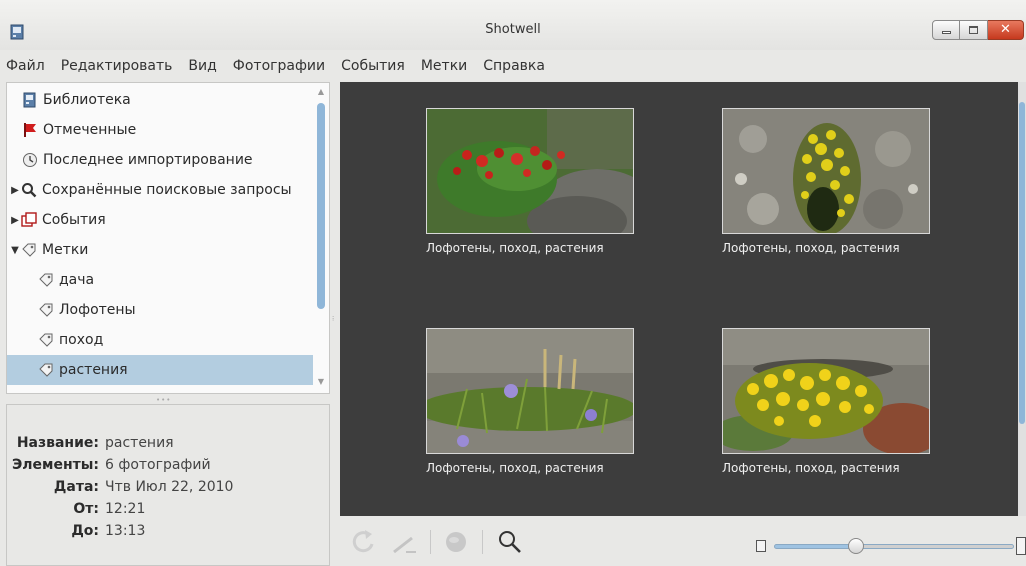 The image size is (1026, 566). I want to click on info-date-row: Дата: Чтв Июл 22, 2010, so click(143, 487).